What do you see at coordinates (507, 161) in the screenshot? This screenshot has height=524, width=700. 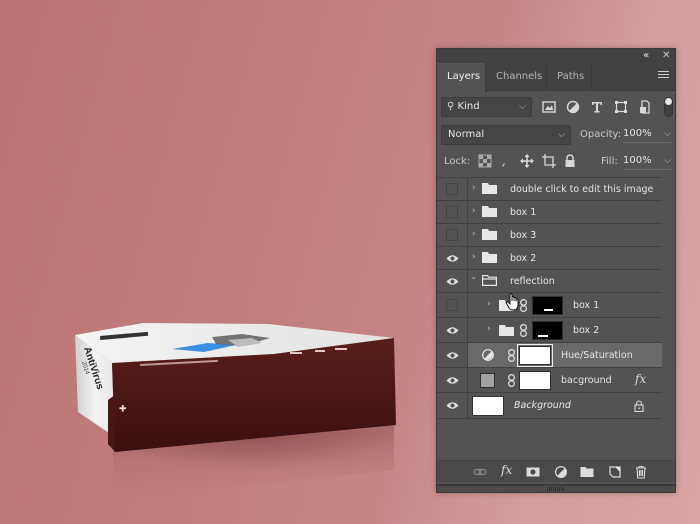 I see `lock-image-pixels-icon` at bounding box center [507, 161].